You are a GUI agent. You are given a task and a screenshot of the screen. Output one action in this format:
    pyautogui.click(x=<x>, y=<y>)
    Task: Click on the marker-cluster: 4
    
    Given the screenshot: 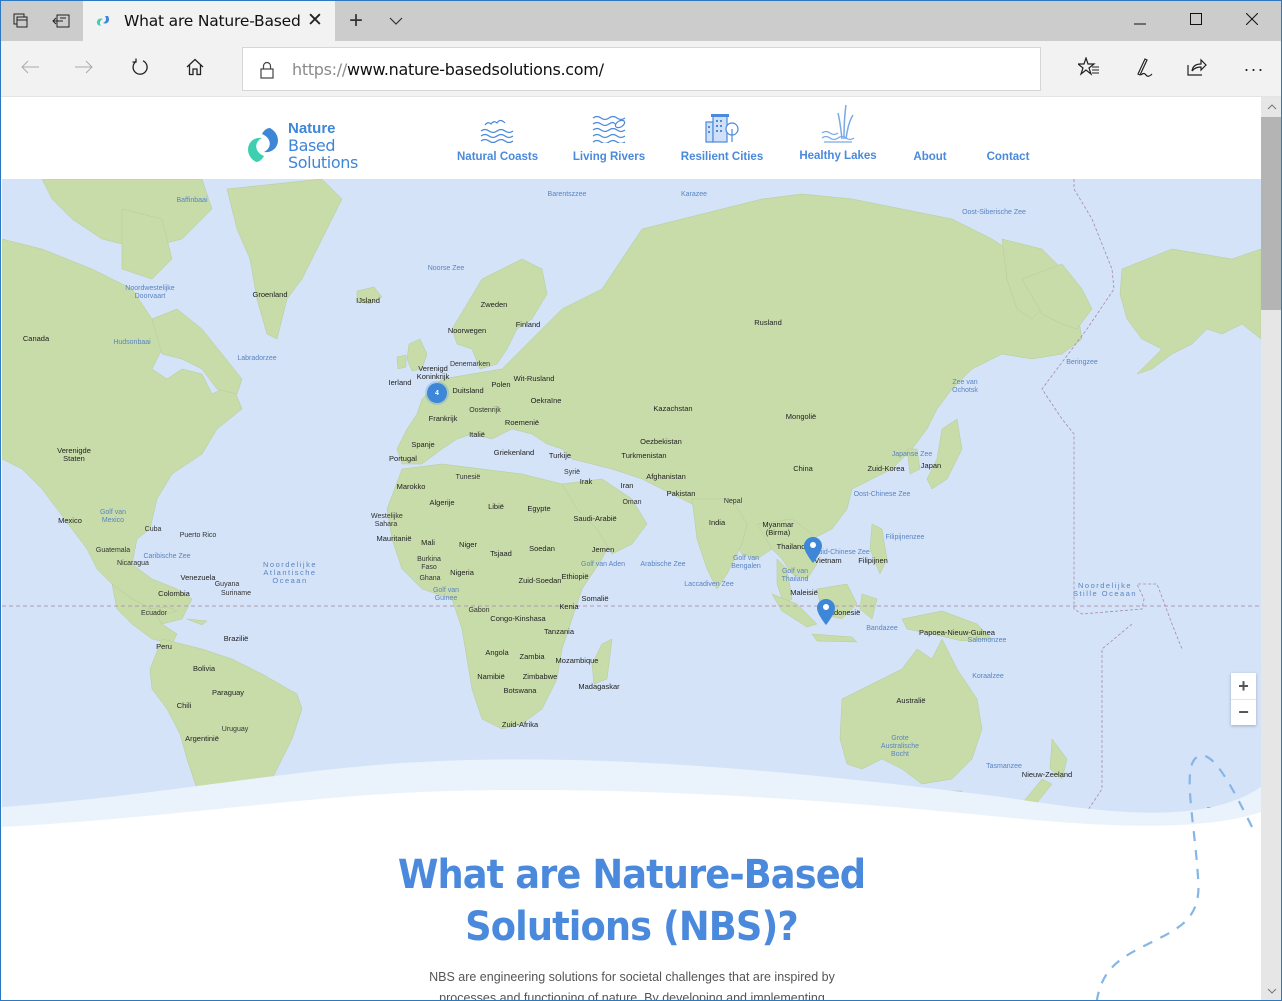 What is the action you would take?
    pyautogui.click(x=437, y=393)
    